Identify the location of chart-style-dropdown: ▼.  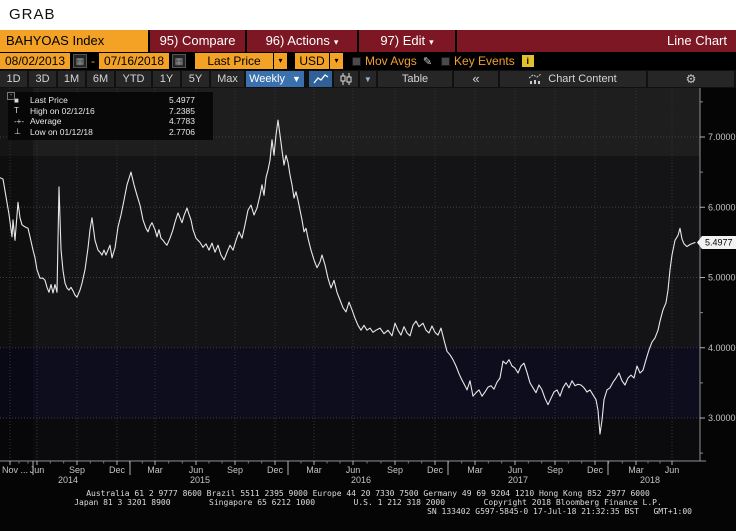
(367, 79).